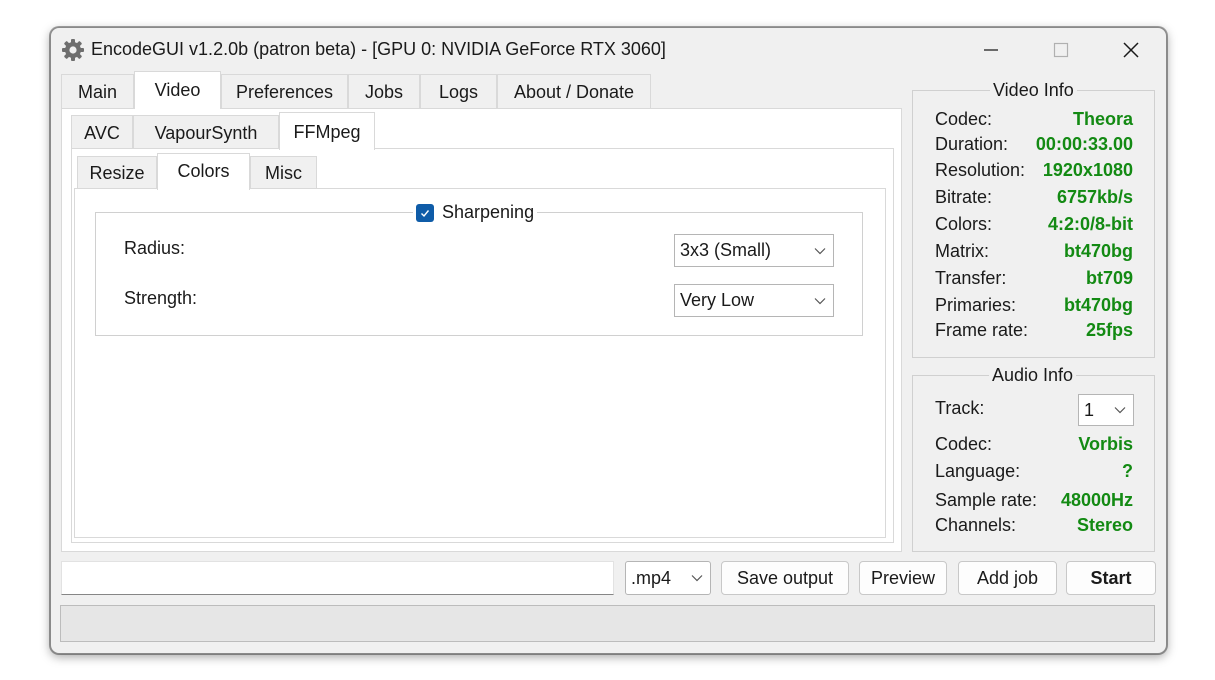 The height and width of the screenshot is (680, 1215). I want to click on maximize-button, so click(1061, 50).